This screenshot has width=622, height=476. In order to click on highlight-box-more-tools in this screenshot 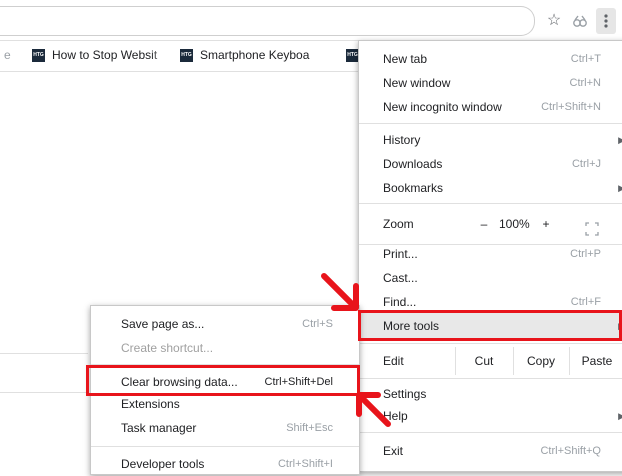, I will do `click(490, 325)`.